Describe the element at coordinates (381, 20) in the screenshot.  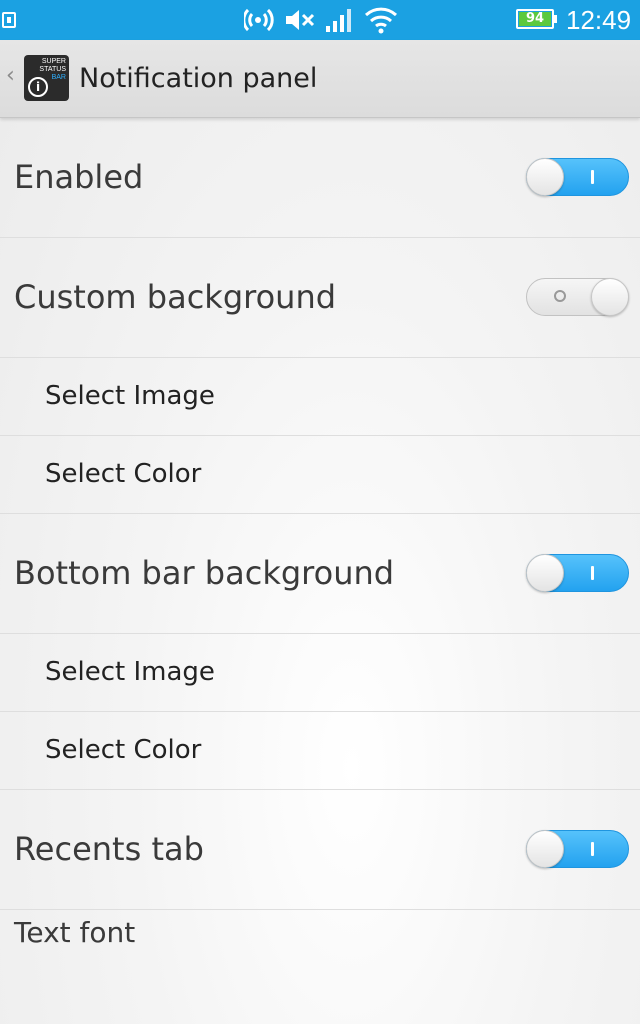
I see `wifi-icon` at that location.